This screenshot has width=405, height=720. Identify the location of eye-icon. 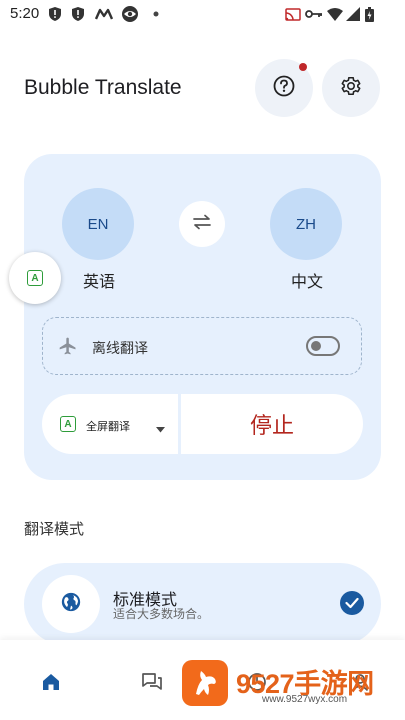
(130, 14).